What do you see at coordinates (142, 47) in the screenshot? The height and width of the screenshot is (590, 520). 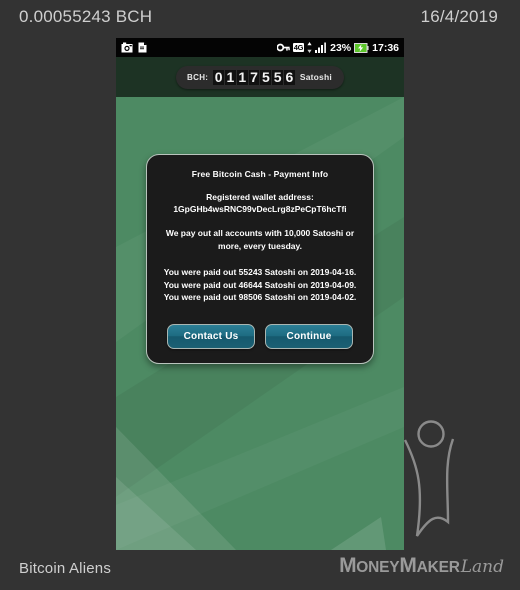 I see `document-icon` at bounding box center [142, 47].